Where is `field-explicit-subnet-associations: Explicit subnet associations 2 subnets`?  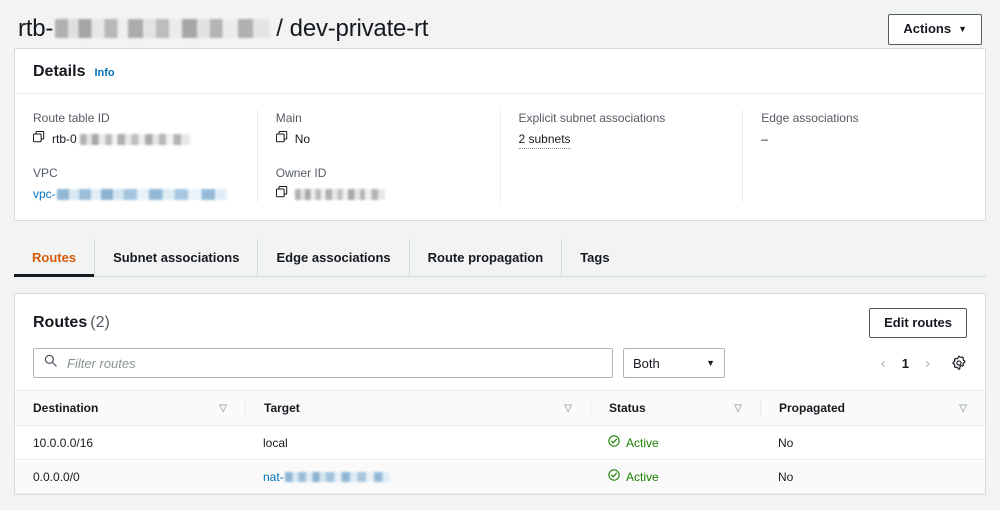
field-explicit-subnet-associations: Explicit subnet associations 2 subnets is located at coordinates (621, 129).